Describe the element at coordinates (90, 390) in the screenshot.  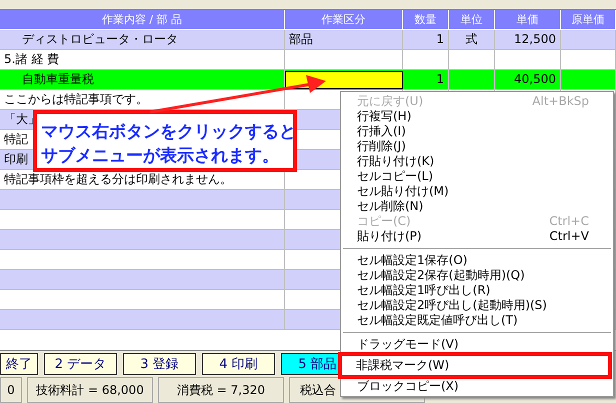
I see `status-field: 技術料計 = 68,000` at that location.